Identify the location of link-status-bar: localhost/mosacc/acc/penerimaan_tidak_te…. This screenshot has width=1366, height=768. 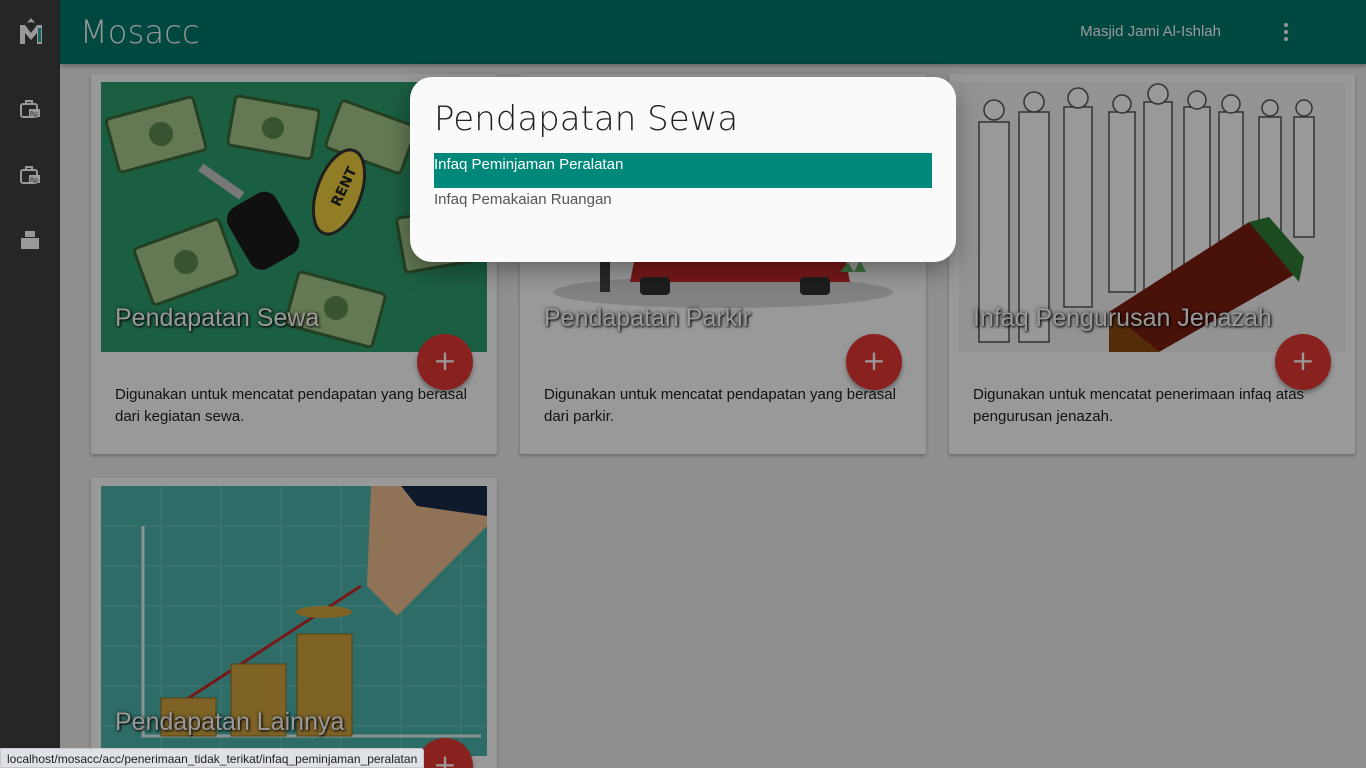
(212, 758).